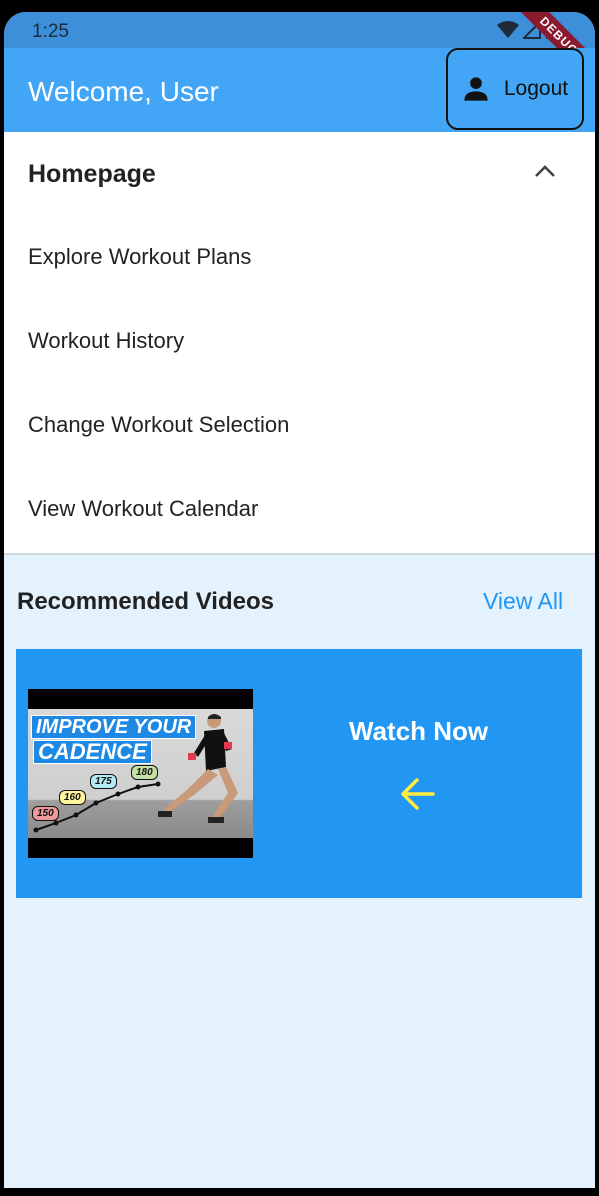 The height and width of the screenshot is (1196, 599). Describe the element at coordinates (476, 89) in the screenshot. I see `person-icon` at that location.